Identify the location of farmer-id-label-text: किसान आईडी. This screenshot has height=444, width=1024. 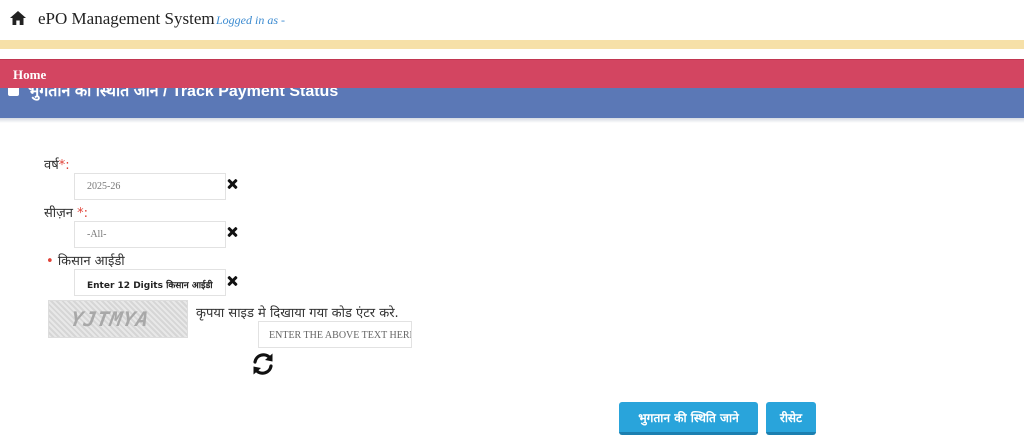
(91, 261).